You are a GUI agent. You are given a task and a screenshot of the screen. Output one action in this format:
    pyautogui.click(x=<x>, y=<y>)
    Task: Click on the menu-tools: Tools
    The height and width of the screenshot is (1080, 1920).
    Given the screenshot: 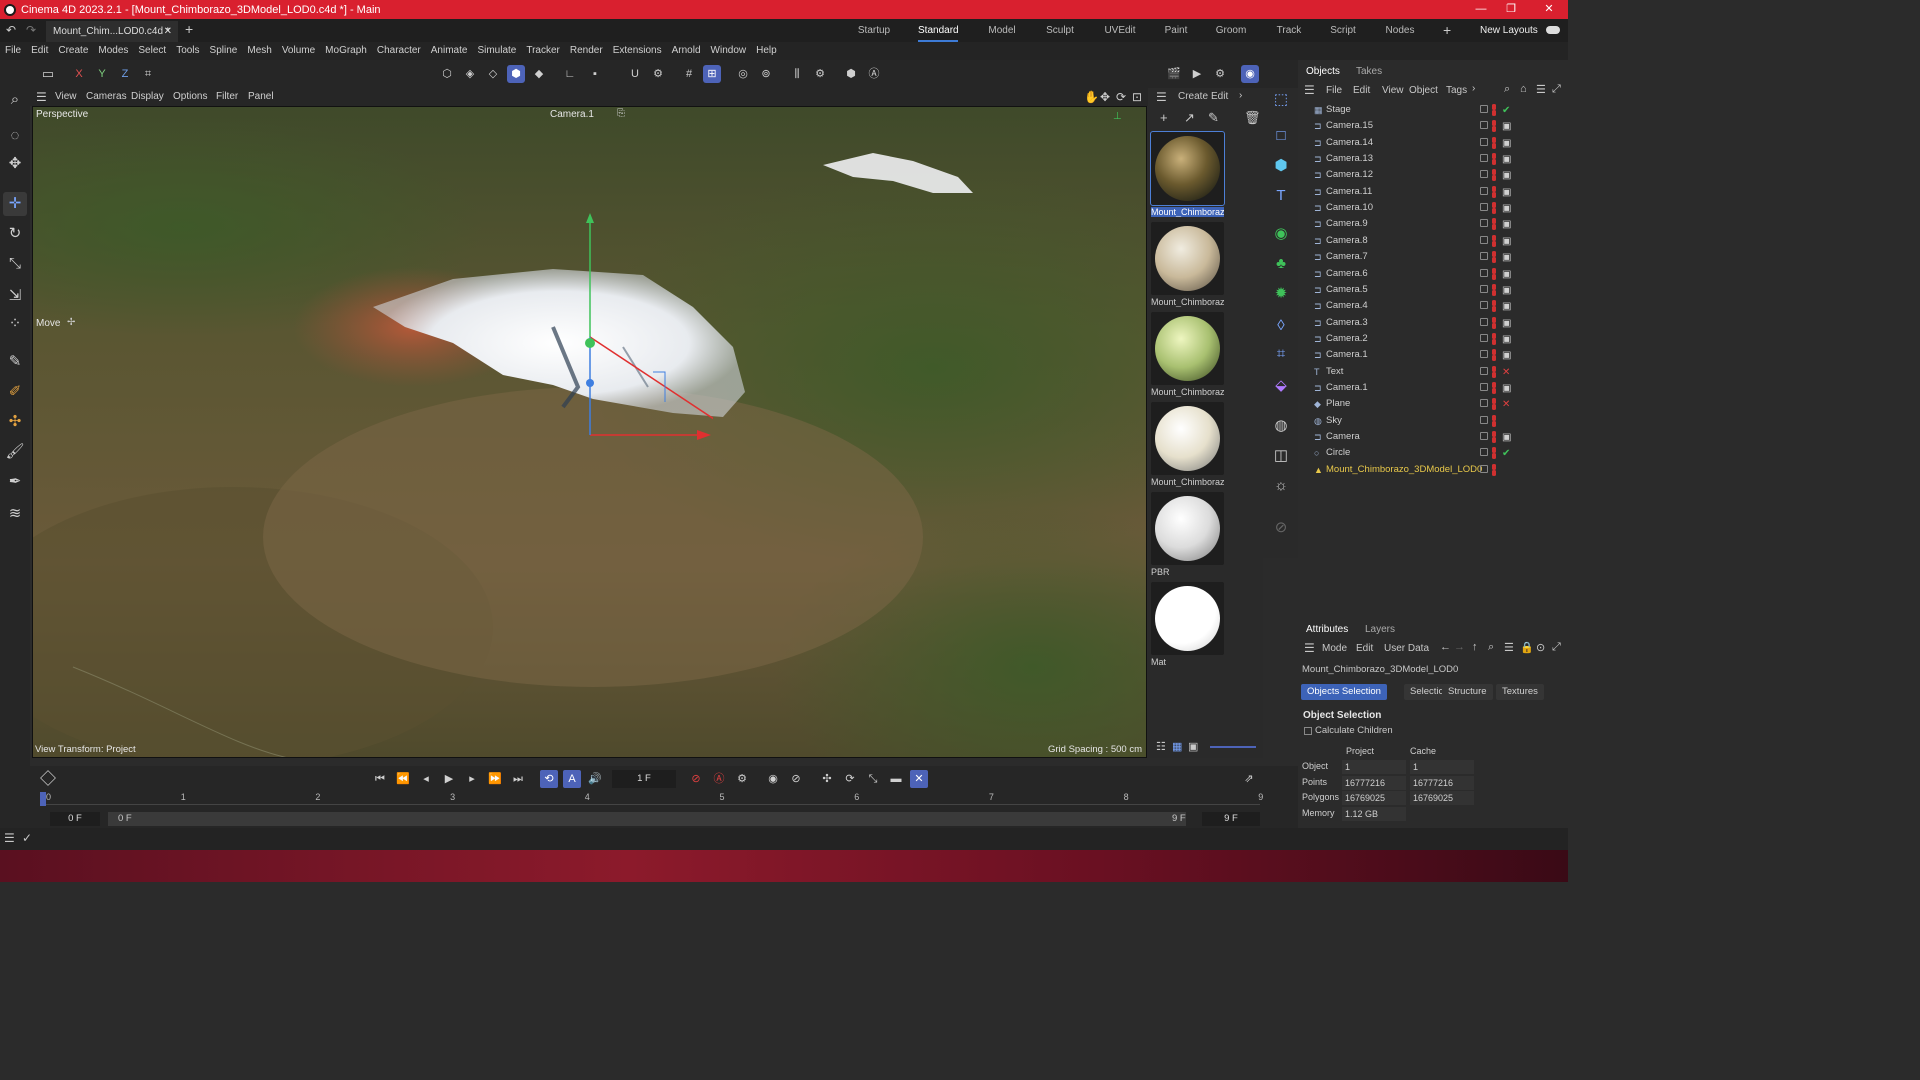 What is the action you would take?
    pyautogui.click(x=187, y=51)
    